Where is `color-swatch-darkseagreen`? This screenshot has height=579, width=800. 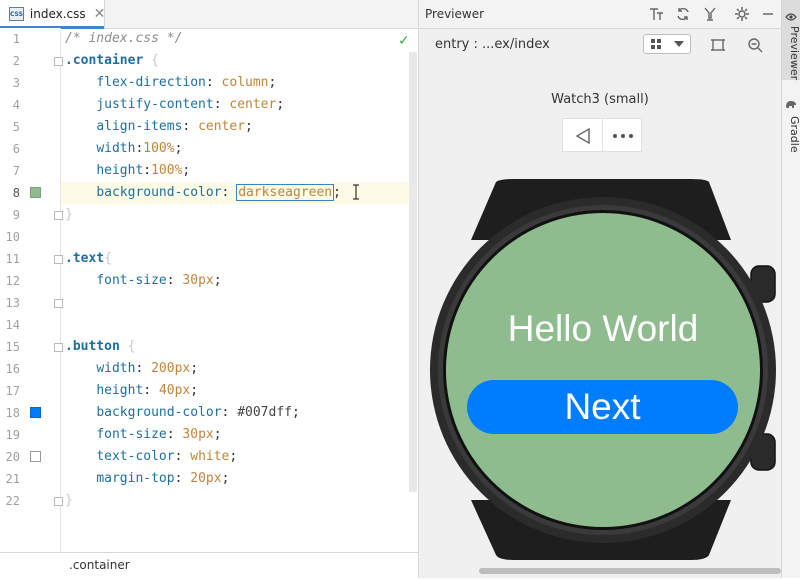 color-swatch-darkseagreen is located at coordinates (35, 192).